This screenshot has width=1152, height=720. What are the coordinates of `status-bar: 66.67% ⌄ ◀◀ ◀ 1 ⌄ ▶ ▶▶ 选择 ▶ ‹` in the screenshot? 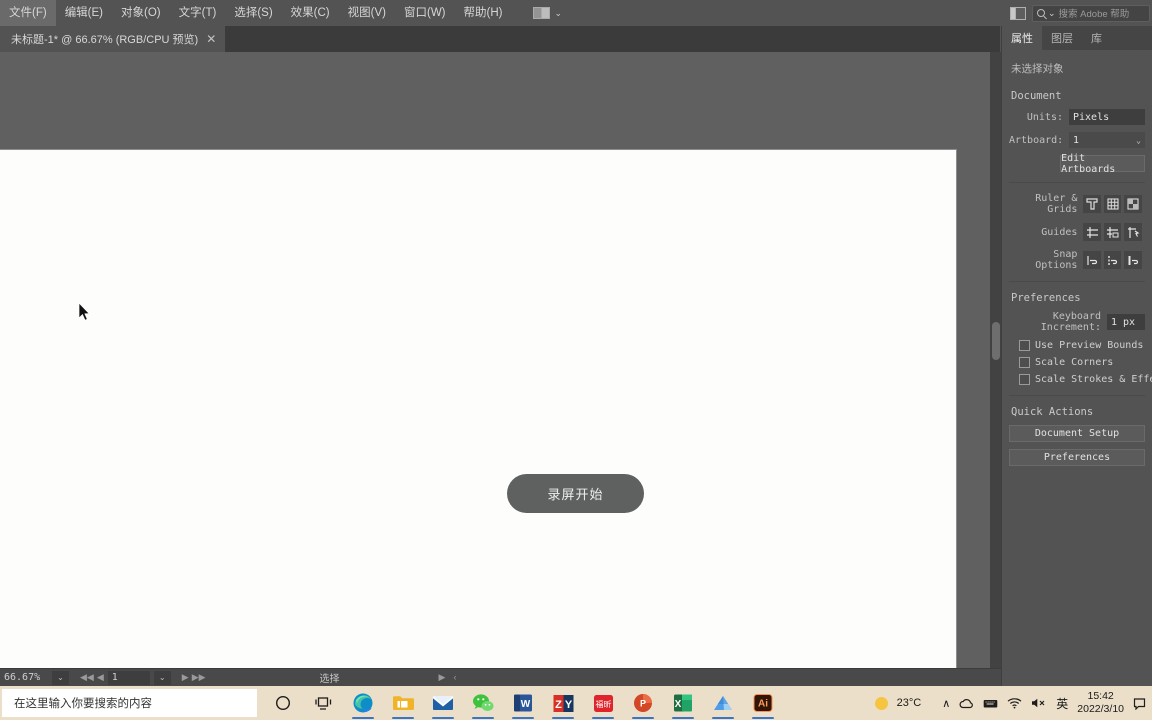 It's located at (500, 677).